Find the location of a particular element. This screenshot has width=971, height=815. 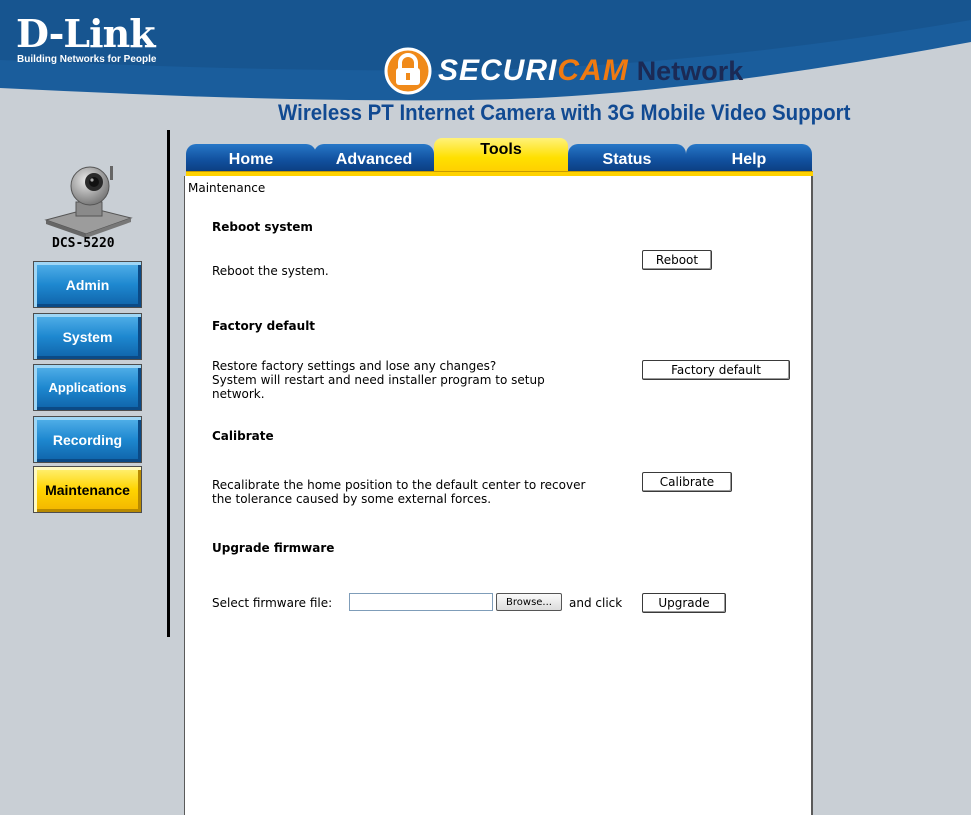

securicam-network-text: Network is located at coordinates (690, 70).